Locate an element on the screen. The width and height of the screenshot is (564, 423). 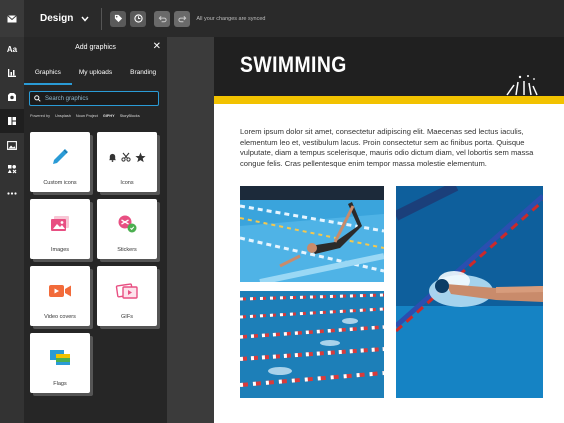
card-label: Icons is located at coordinates (127, 183).